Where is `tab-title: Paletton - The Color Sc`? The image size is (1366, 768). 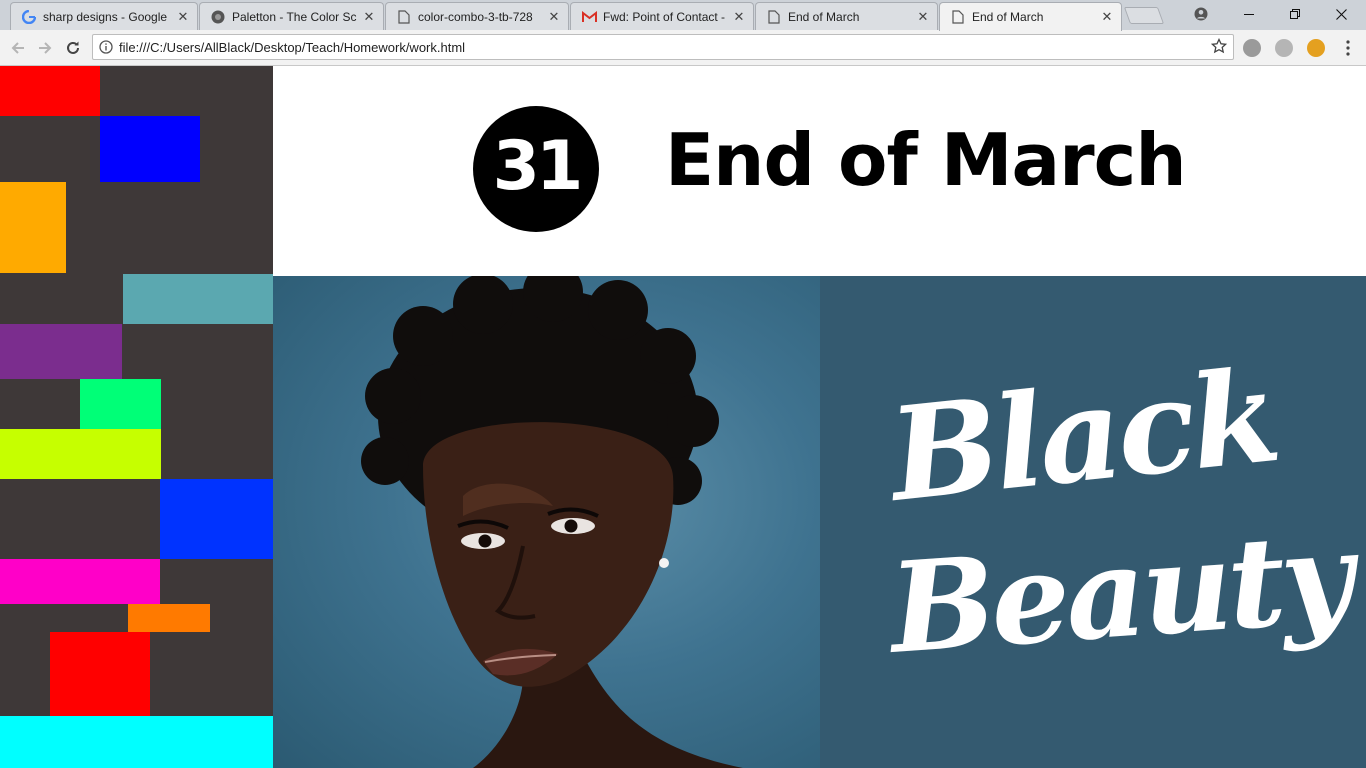
tab-title: Paletton - The Color Sc is located at coordinates (294, 16).